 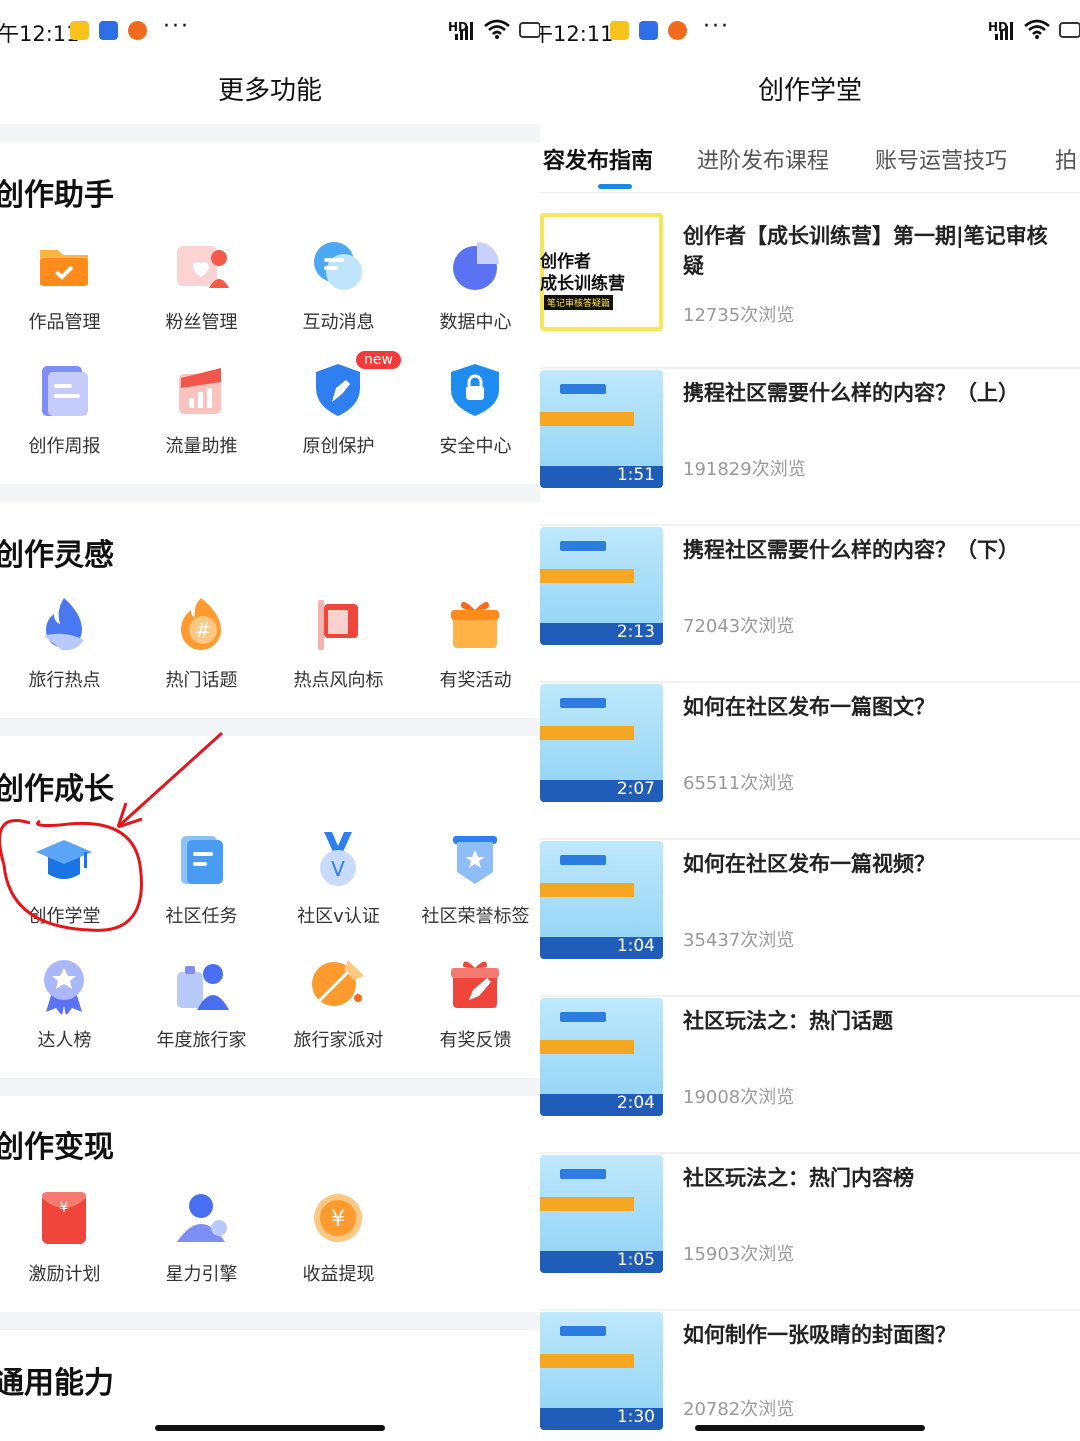 What do you see at coordinates (201, 446) in the screenshot?
I see `grid-item-label: 流量助推` at bounding box center [201, 446].